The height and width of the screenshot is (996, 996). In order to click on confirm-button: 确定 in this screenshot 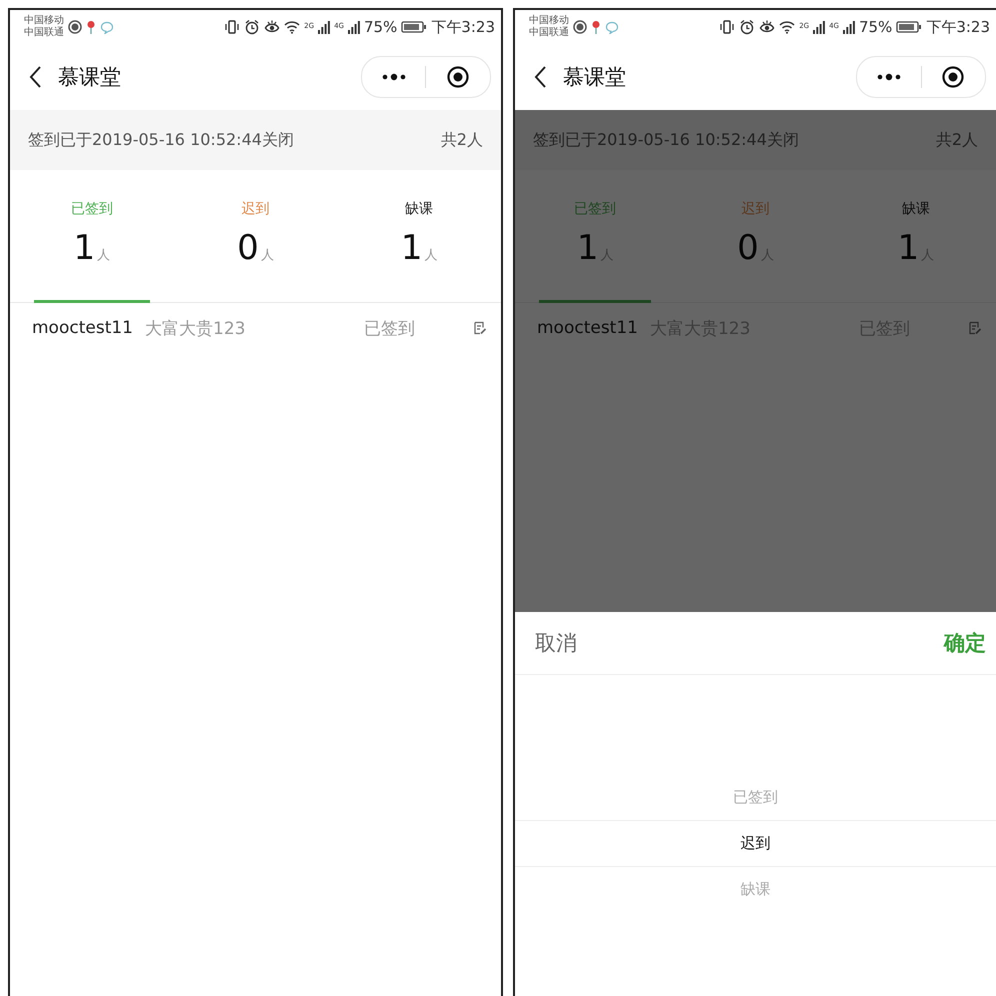, I will do `click(965, 643)`.